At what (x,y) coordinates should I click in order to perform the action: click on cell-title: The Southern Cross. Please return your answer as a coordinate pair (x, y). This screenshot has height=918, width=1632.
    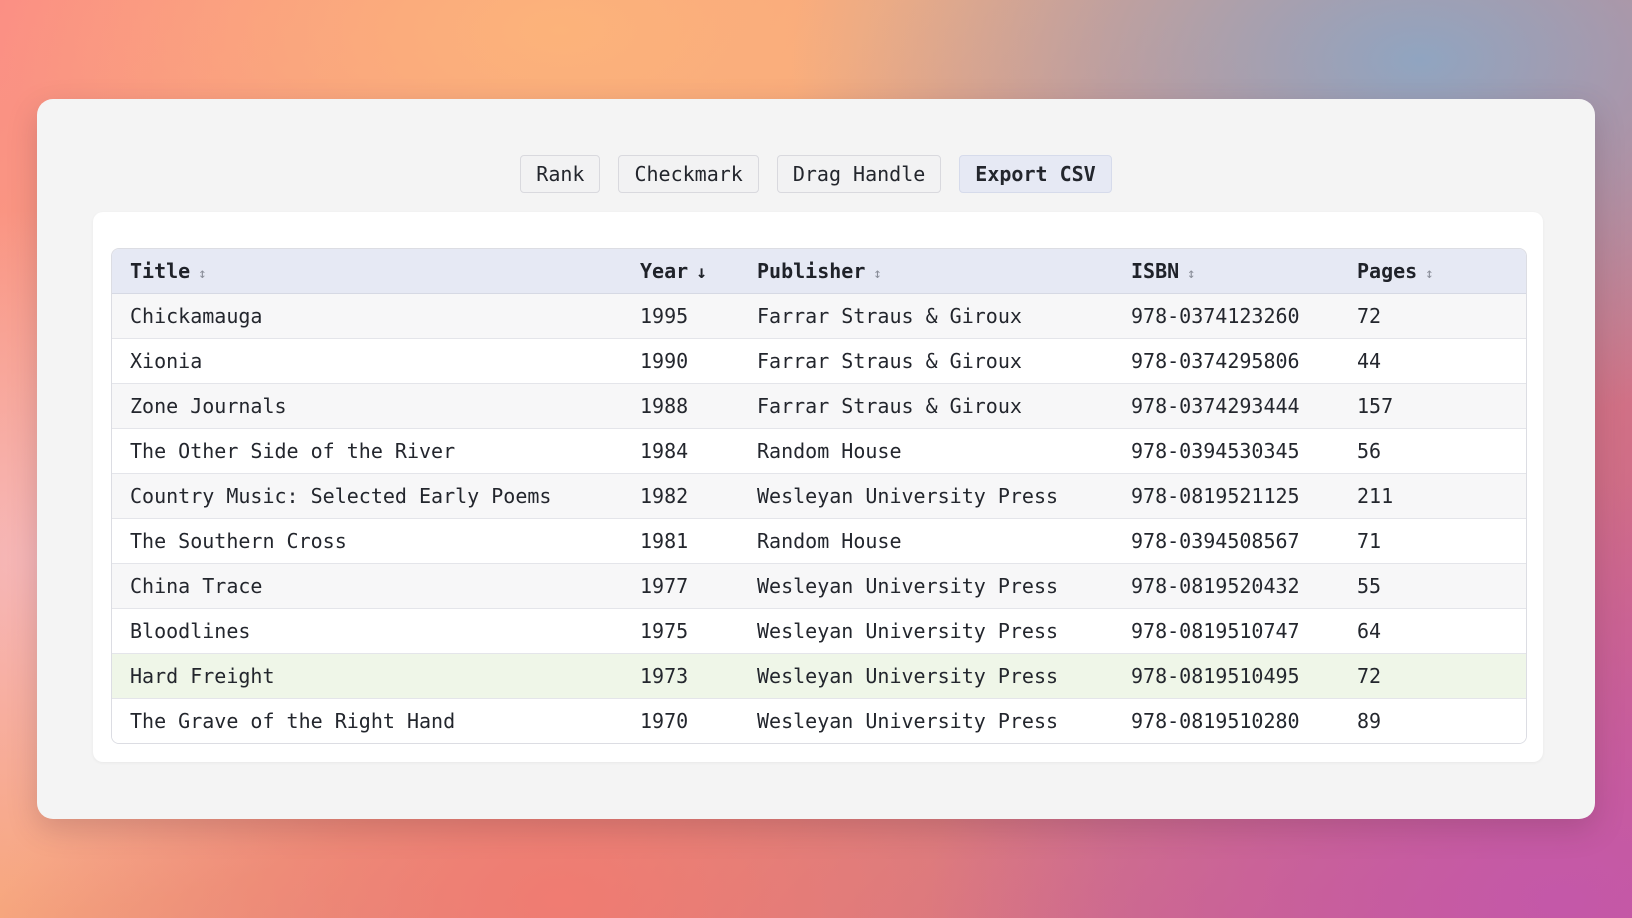
    Looking at the image, I should click on (367, 541).